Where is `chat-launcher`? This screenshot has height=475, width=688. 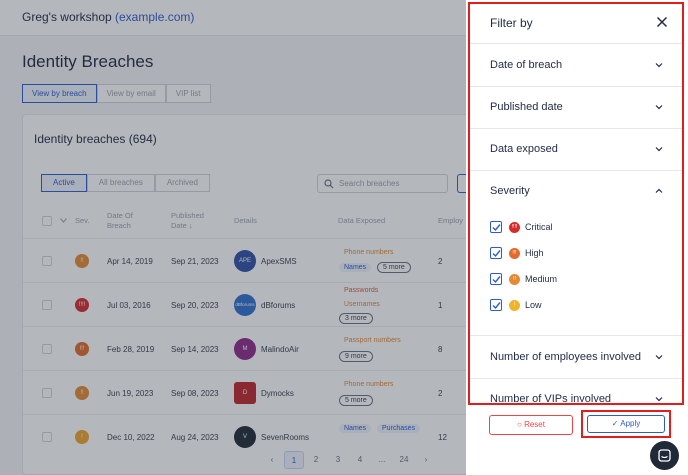 chat-launcher is located at coordinates (664, 455).